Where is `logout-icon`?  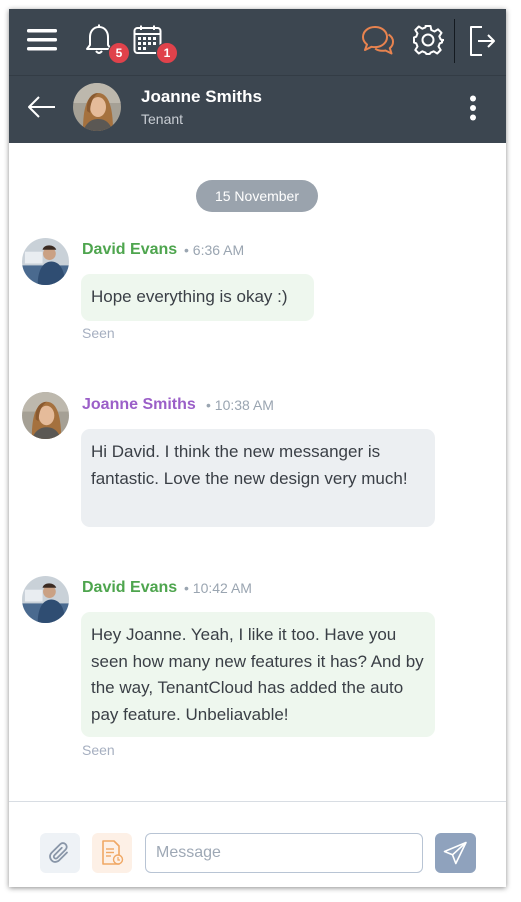 logout-icon is located at coordinates (483, 41).